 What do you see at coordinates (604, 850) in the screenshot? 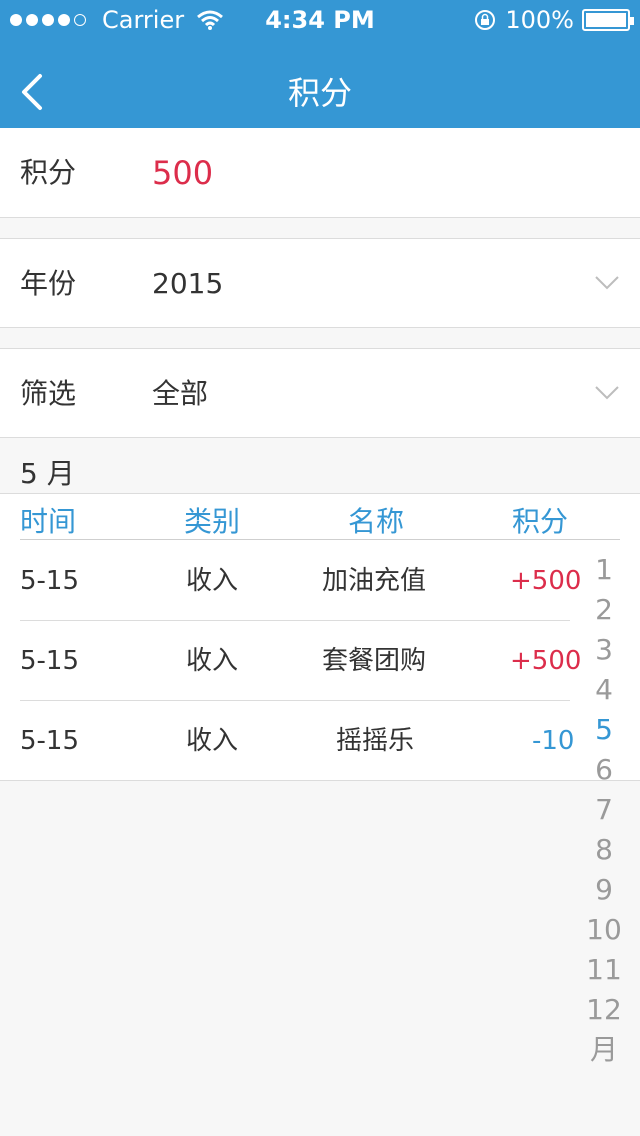
I see `month-index-8: 8` at bounding box center [604, 850].